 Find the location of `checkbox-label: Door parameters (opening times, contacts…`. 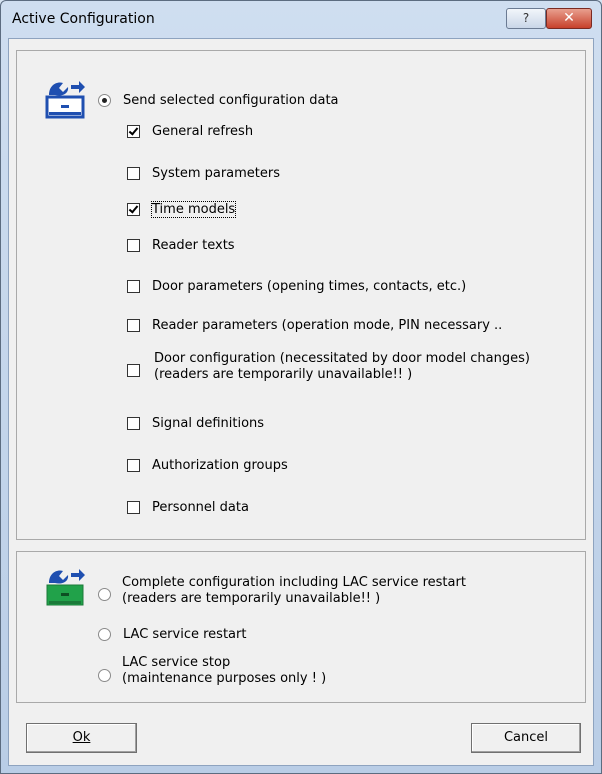

checkbox-label: Door parameters (opening times, contacts… is located at coordinates (309, 286).